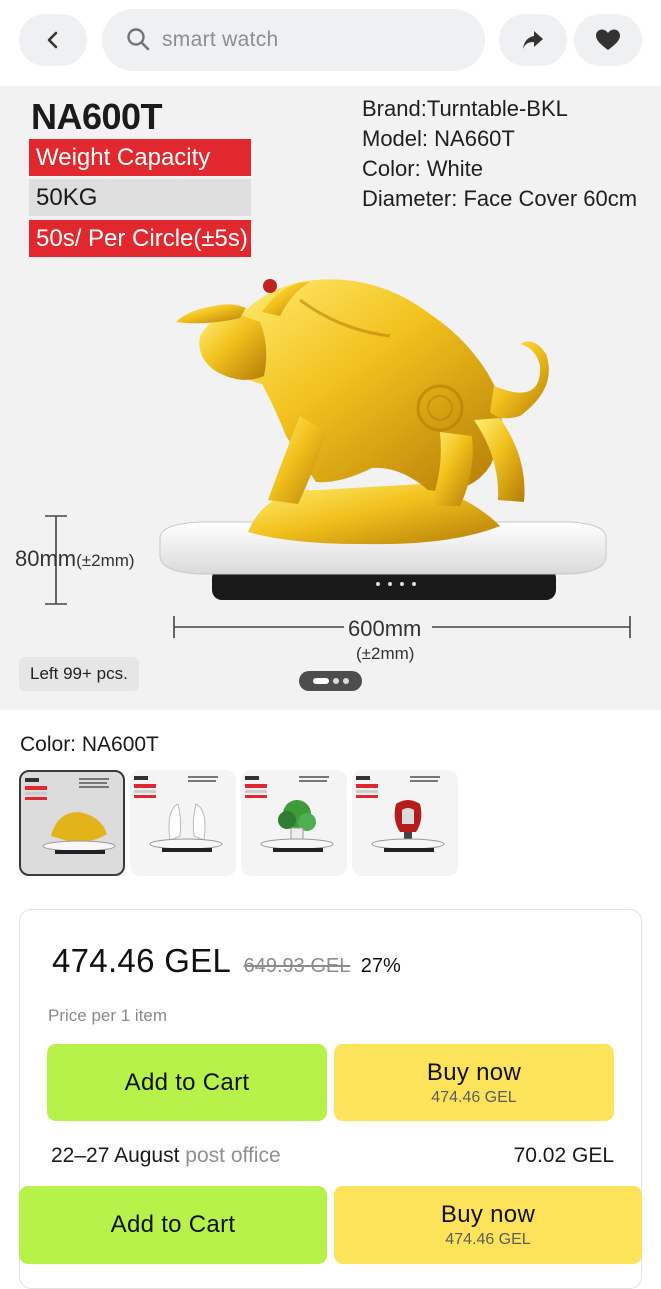 This screenshot has height=1289, width=661. I want to click on search-icon, so click(139, 40).